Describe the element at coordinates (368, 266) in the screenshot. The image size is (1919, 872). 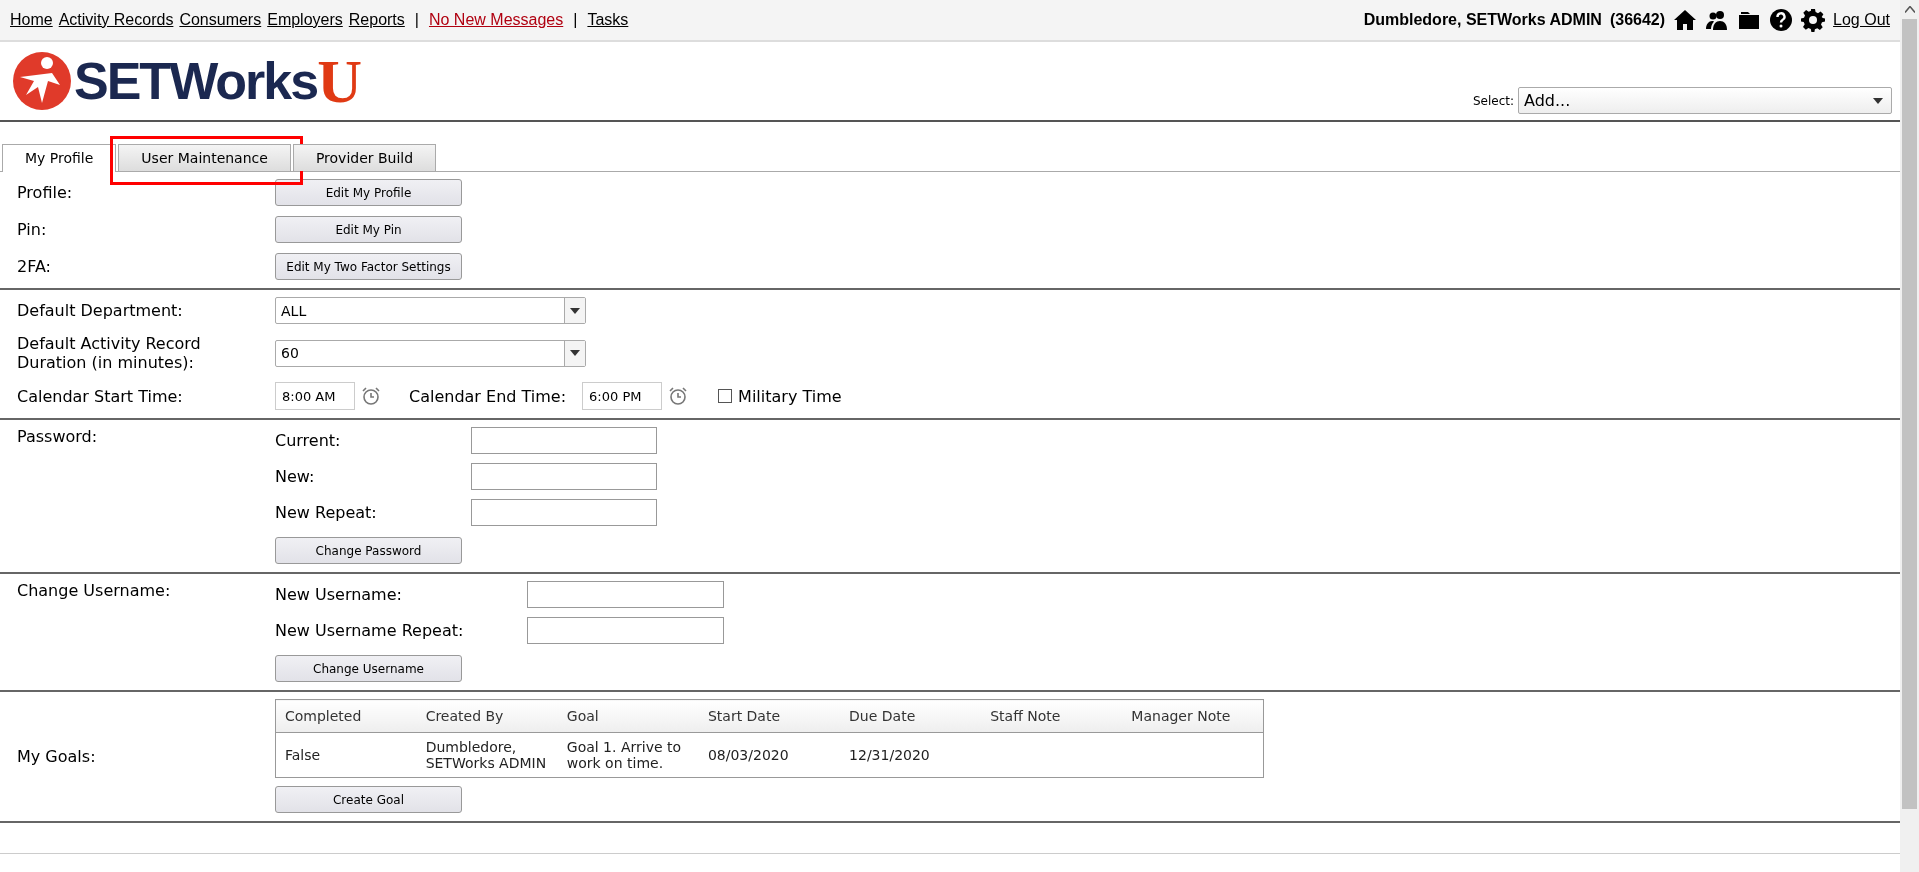
I see `edit-button: Edit My Two Factor Settings` at that location.